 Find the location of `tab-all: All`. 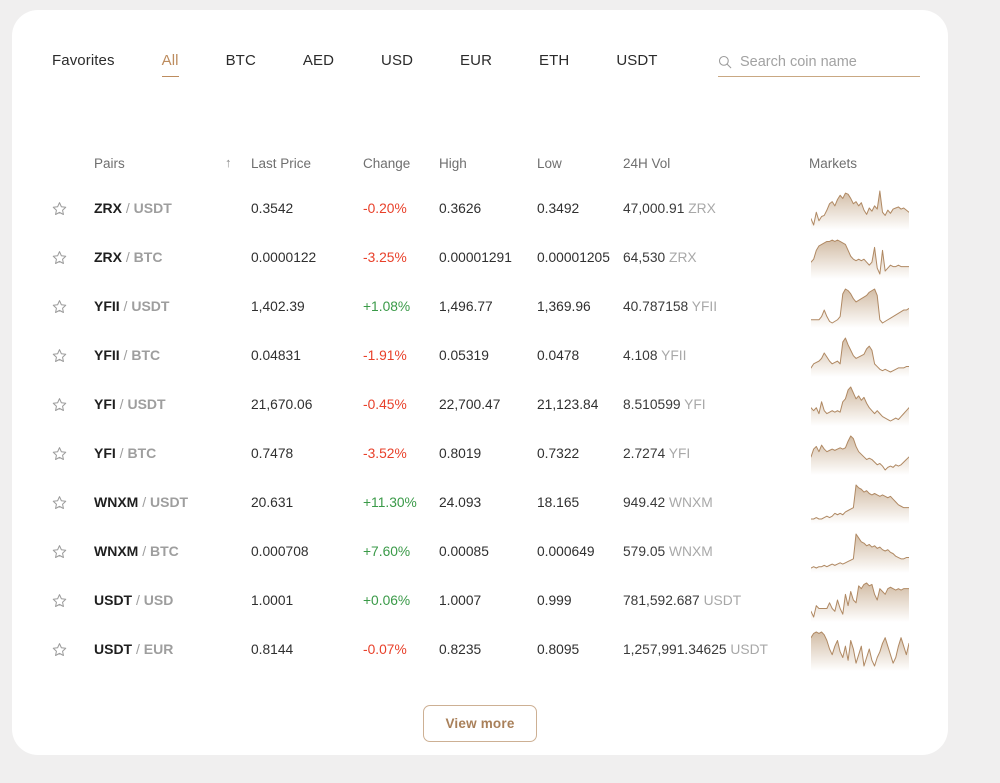

tab-all: All is located at coordinates (170, 64).